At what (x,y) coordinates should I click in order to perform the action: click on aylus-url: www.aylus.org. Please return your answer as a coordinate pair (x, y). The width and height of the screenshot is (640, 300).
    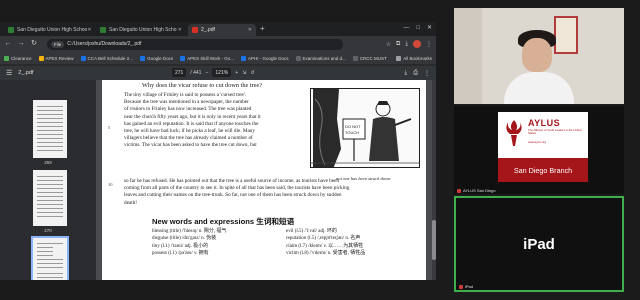
    Looking at the image, I should click on (537, 142).